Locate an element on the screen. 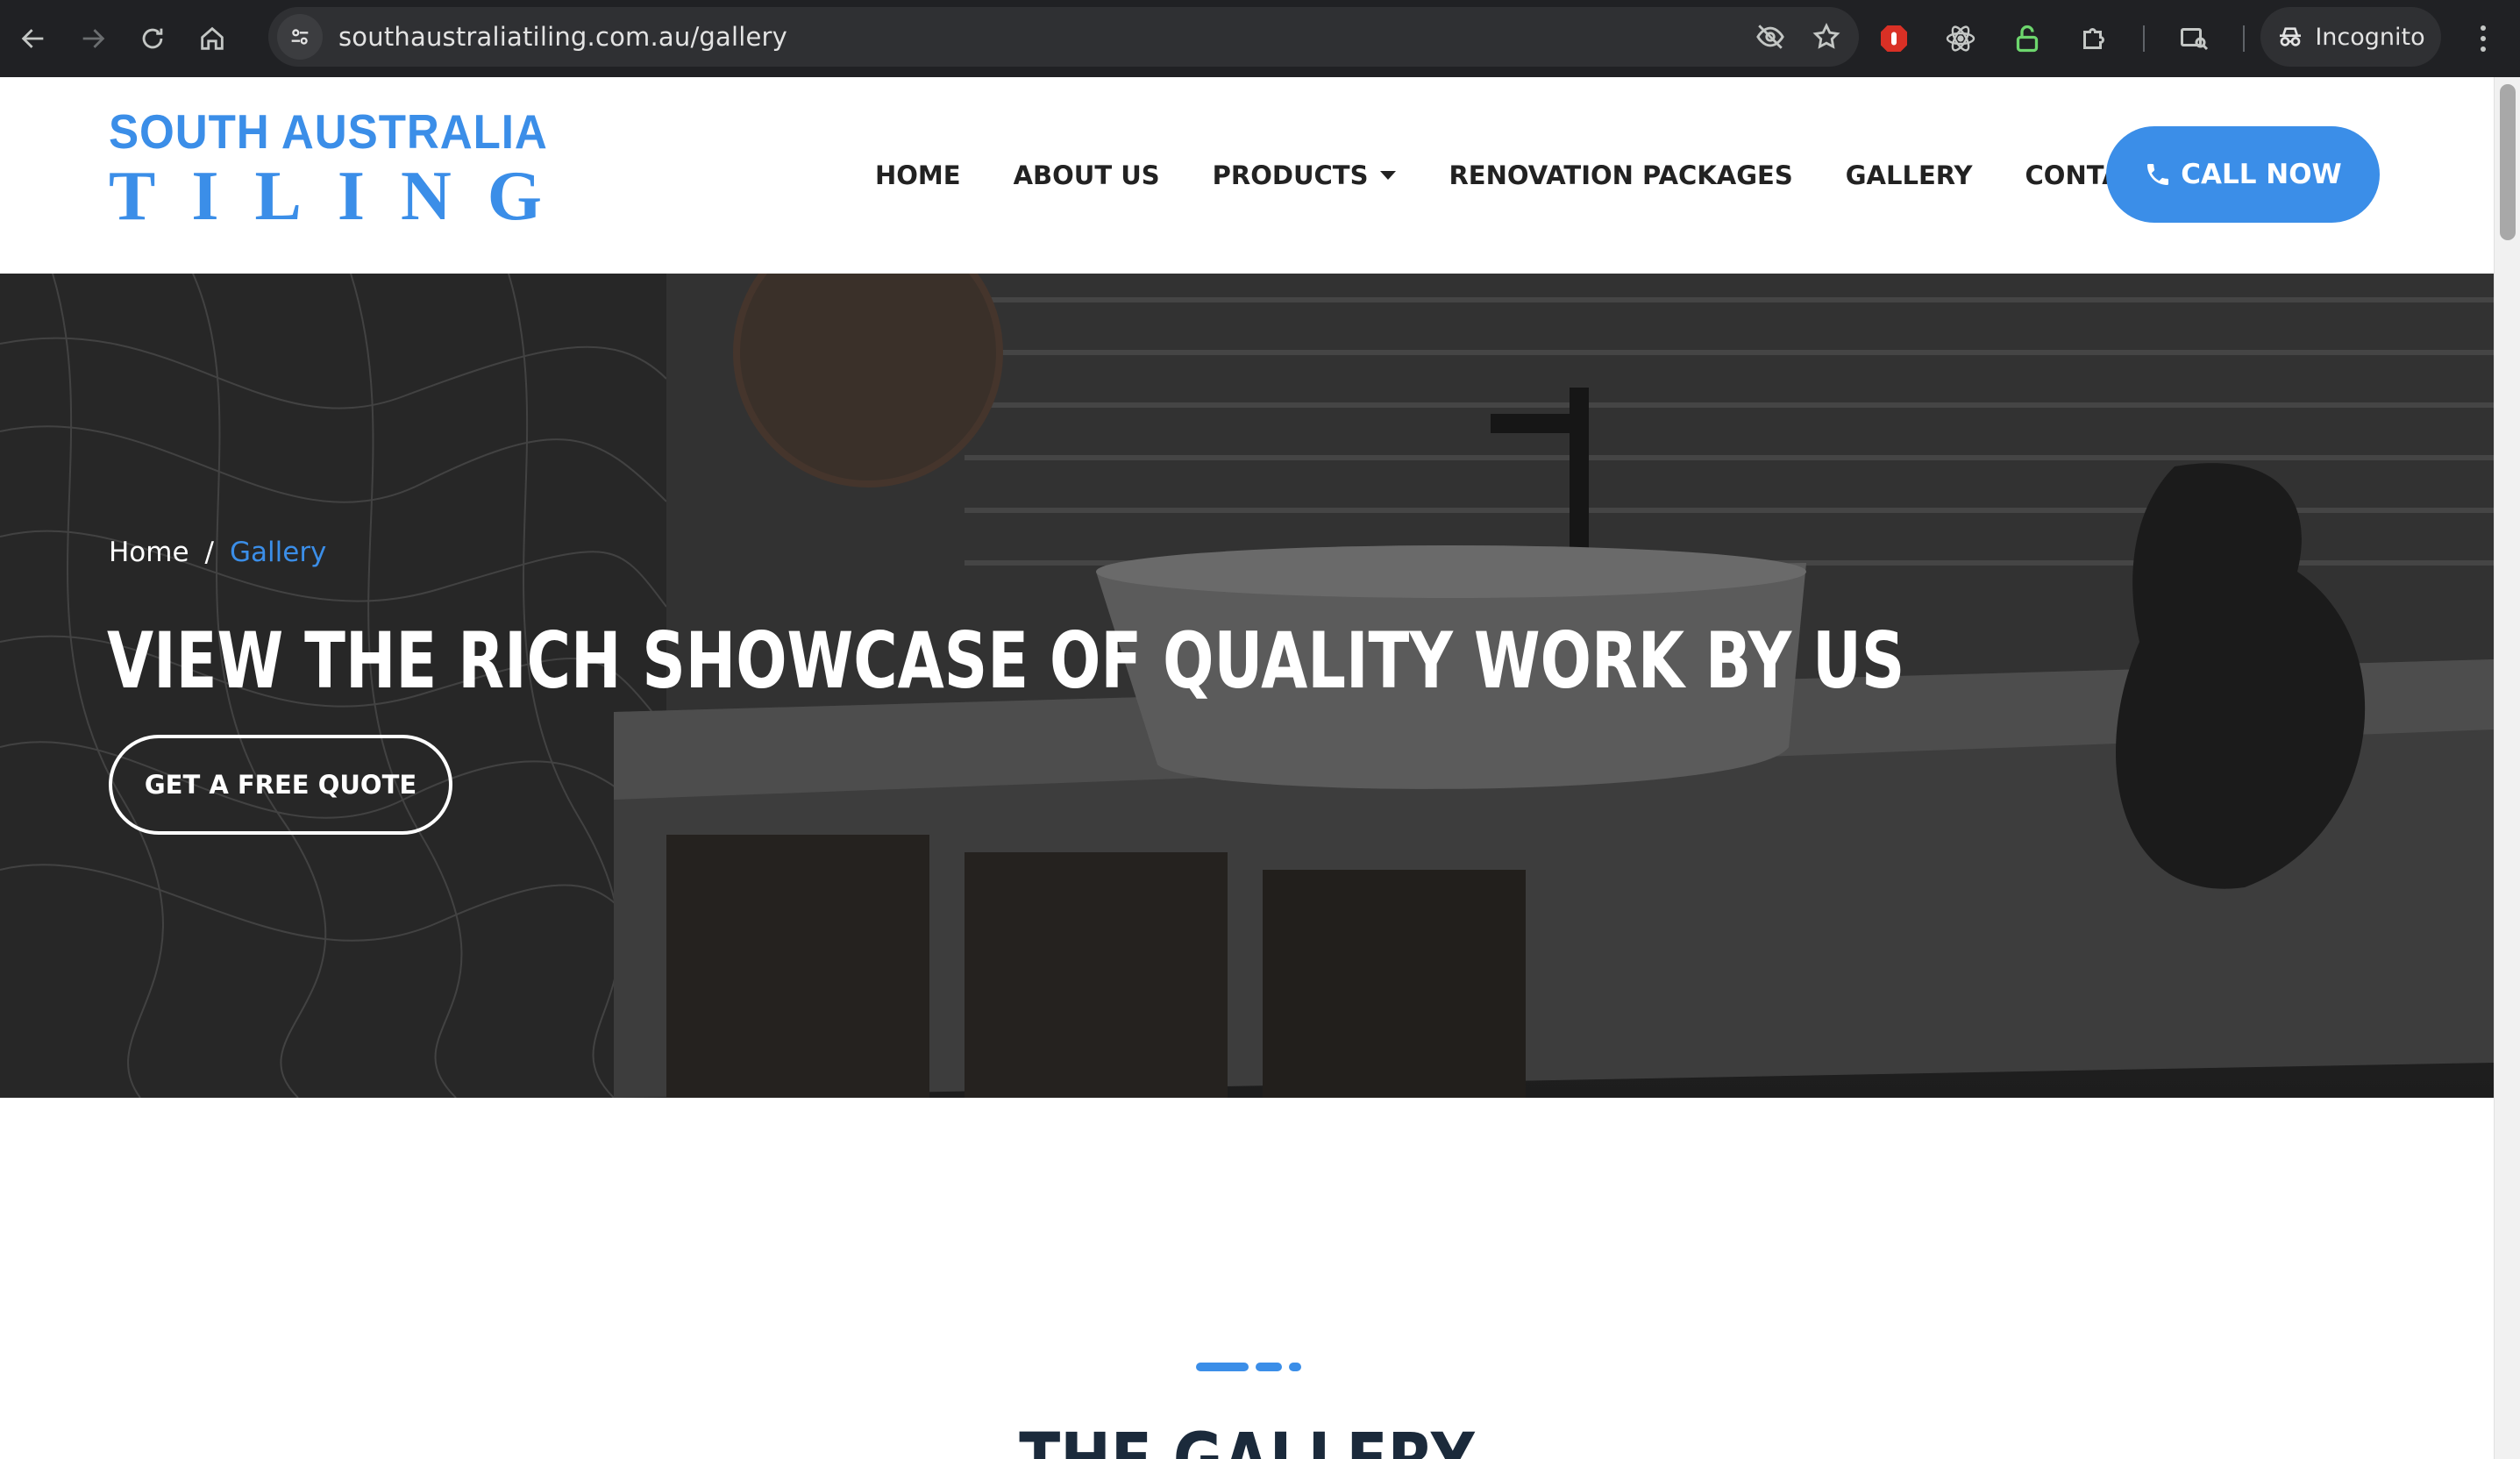  site-info-button is located at coordinates (300, 37).